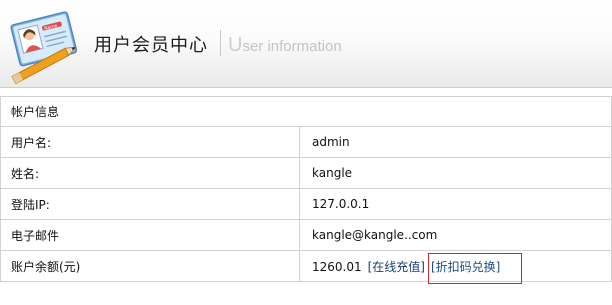 This screenshot has height=305, width=612. I want to click on table-row-name: 姓名: kangle, so click(306, 173).